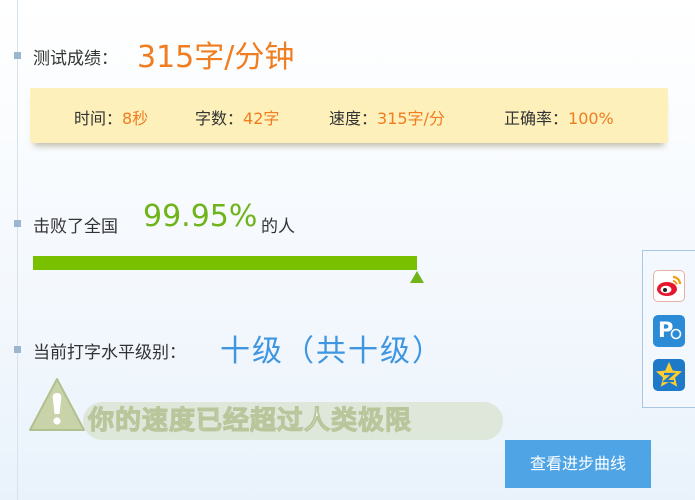 This screenshot has width=695, height=500. I want to click on stat-label: 时间：, so click(98, 118).